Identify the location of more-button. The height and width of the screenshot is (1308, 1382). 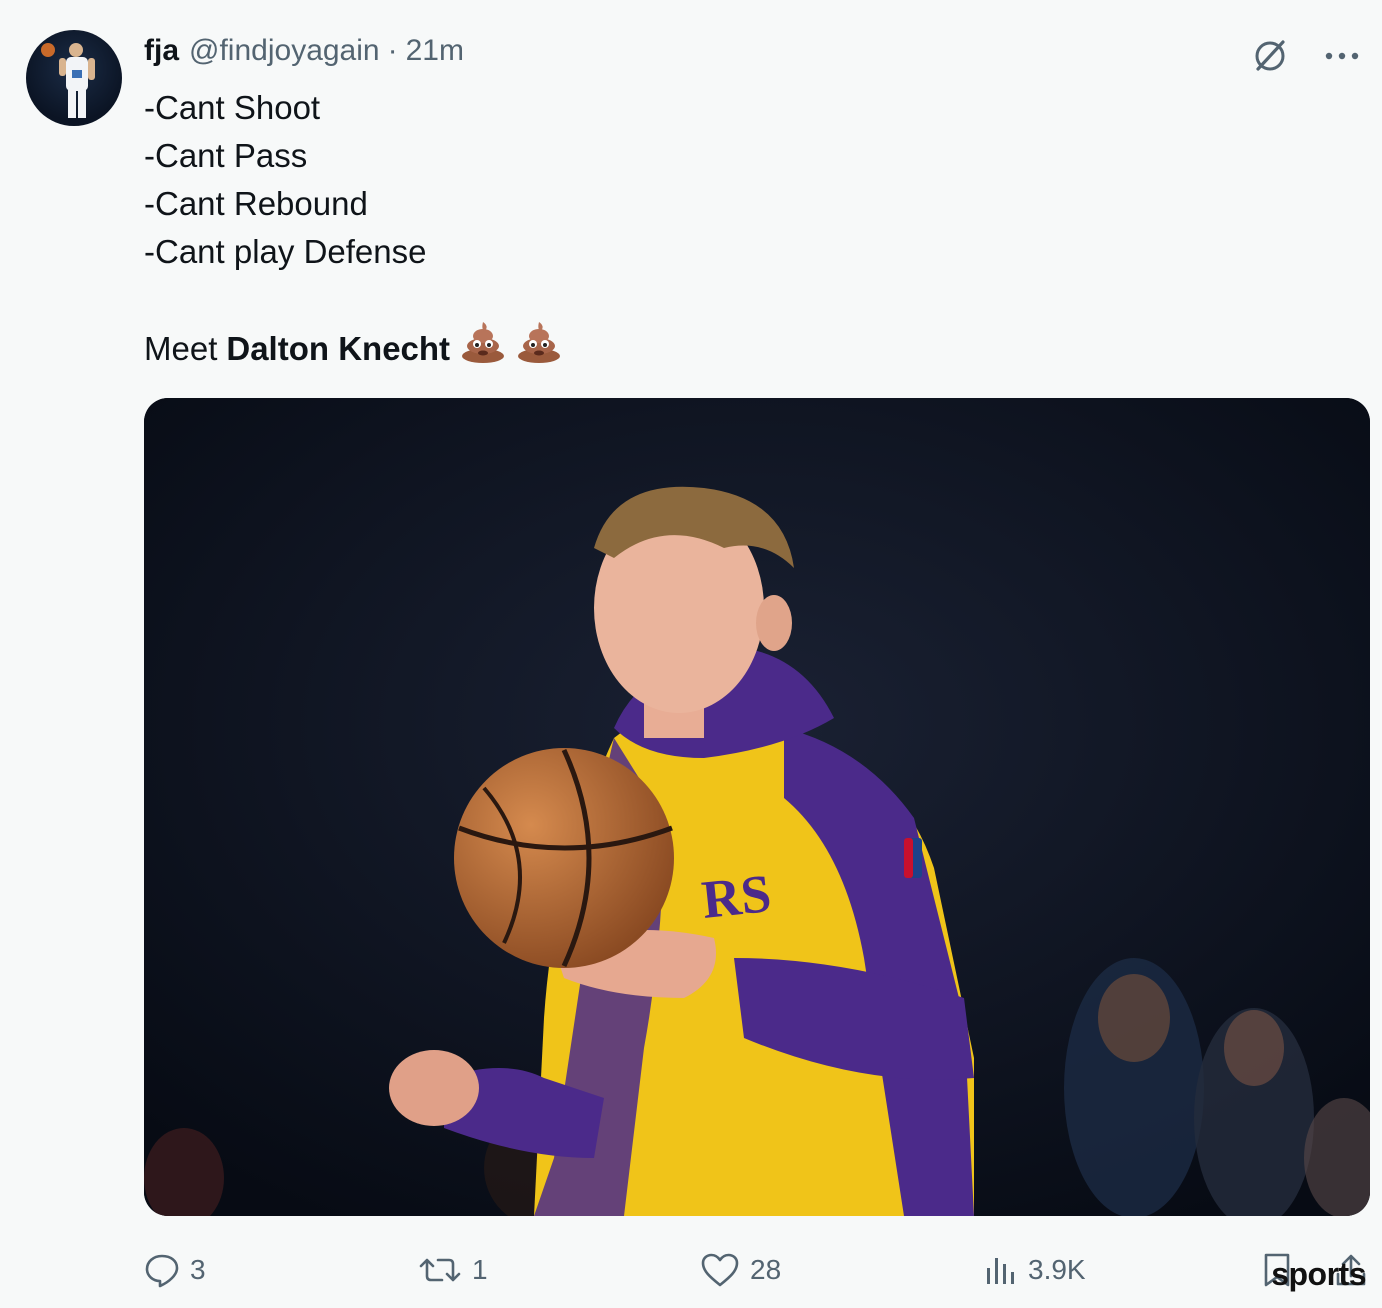
(1342, 56).